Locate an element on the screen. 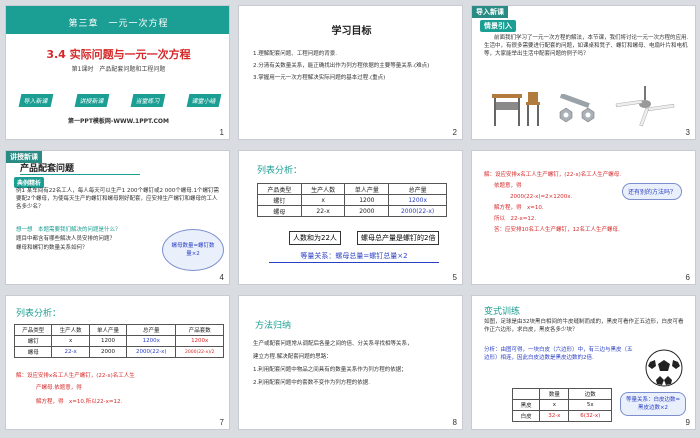 This screenshot has width=700, height=438. bolts-nuts-image is located at coordinates (577, 108).